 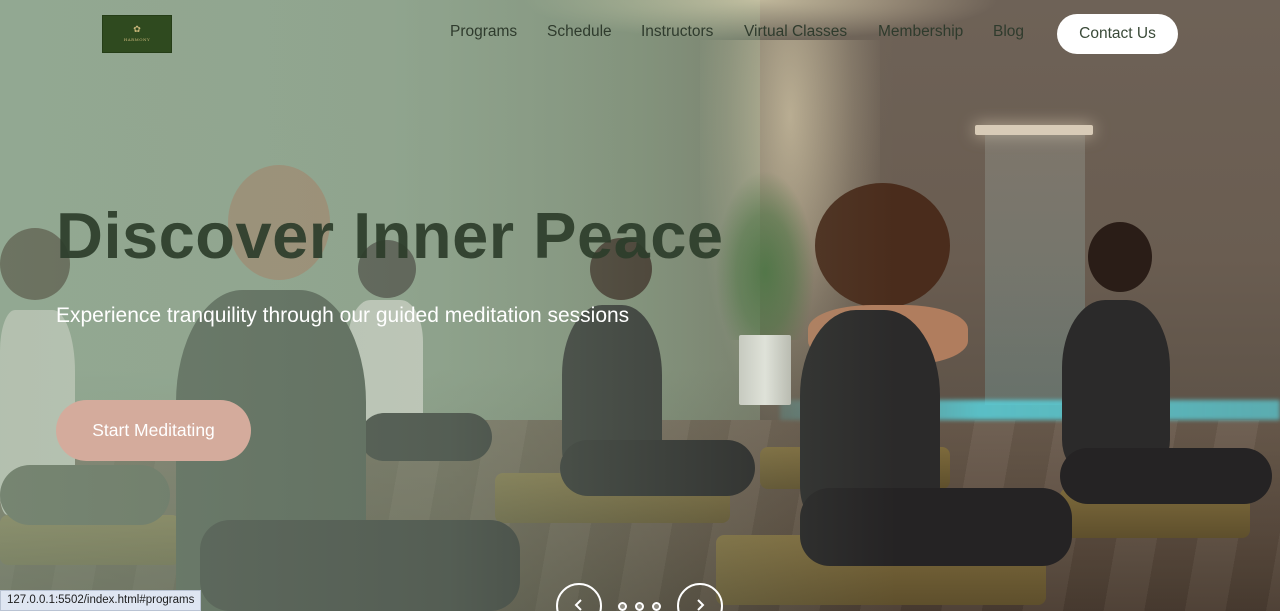 What do you see at coordinates (579, 604) in the screenshot?
I see `chevron-left-icon` at bounding box center [579, 604].